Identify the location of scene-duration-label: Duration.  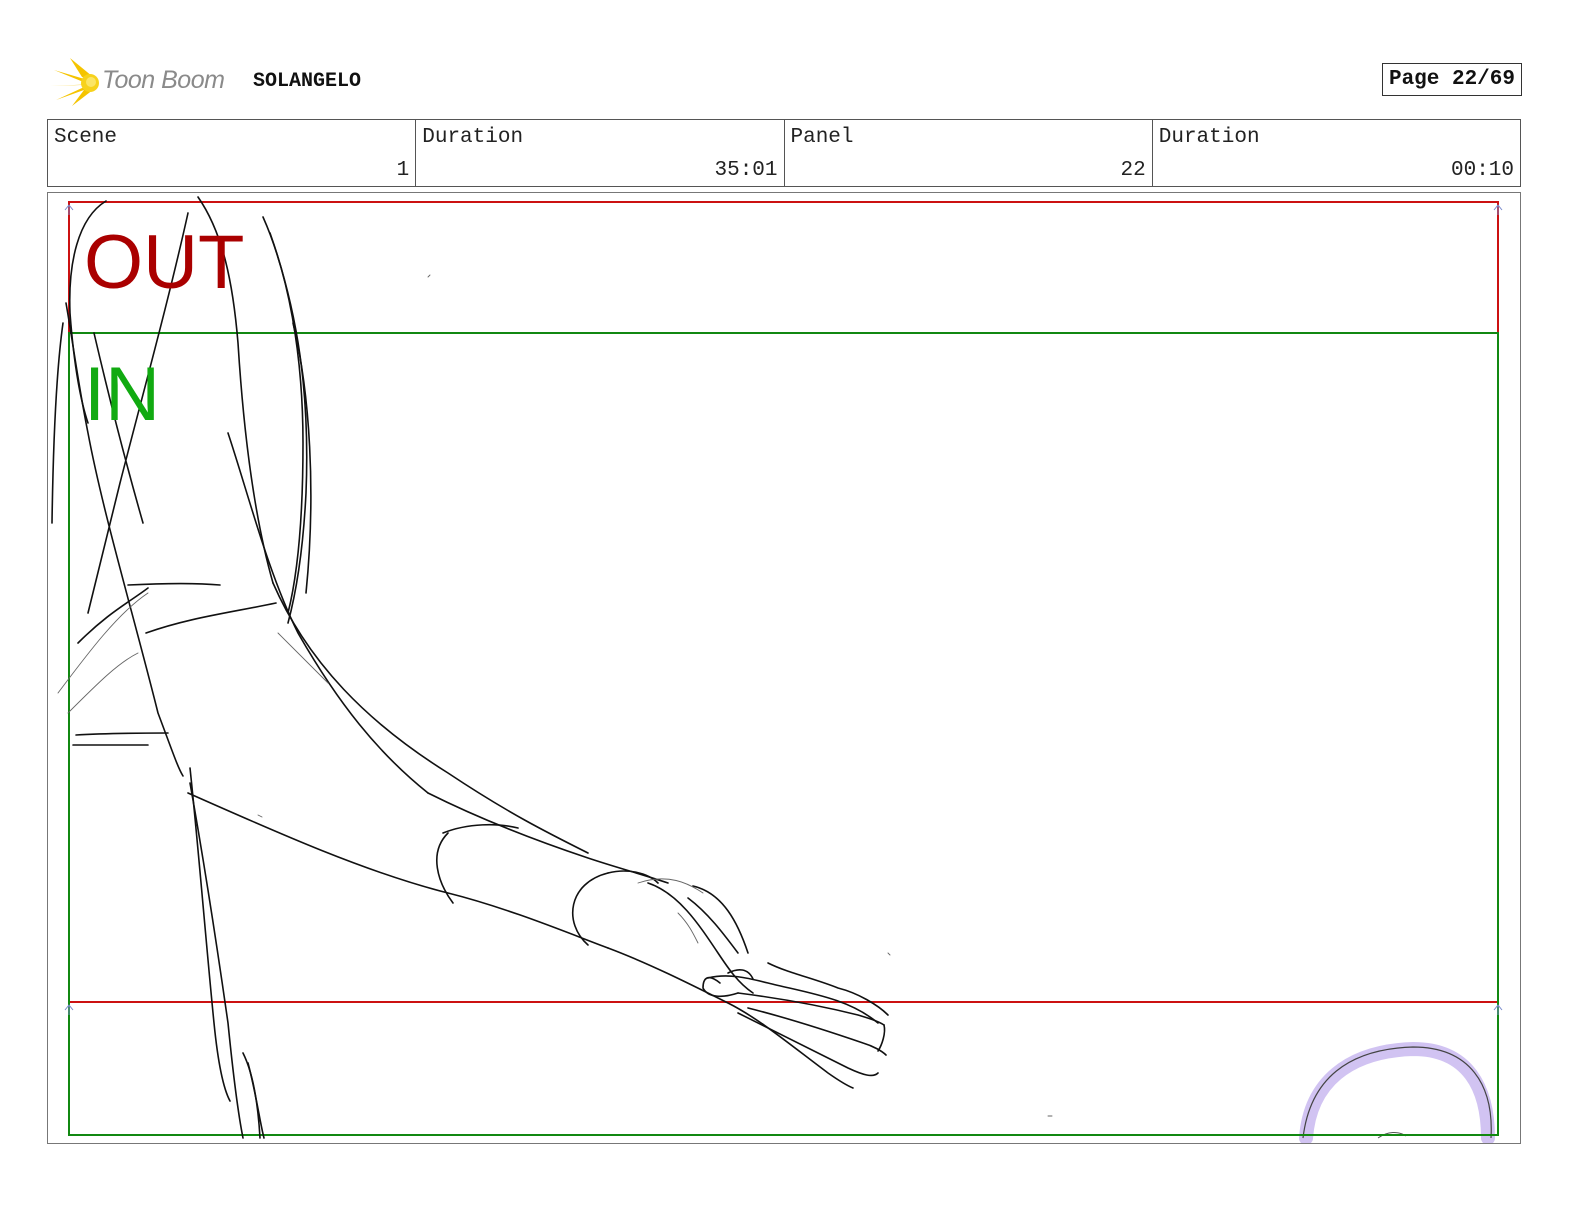
(473, 137).